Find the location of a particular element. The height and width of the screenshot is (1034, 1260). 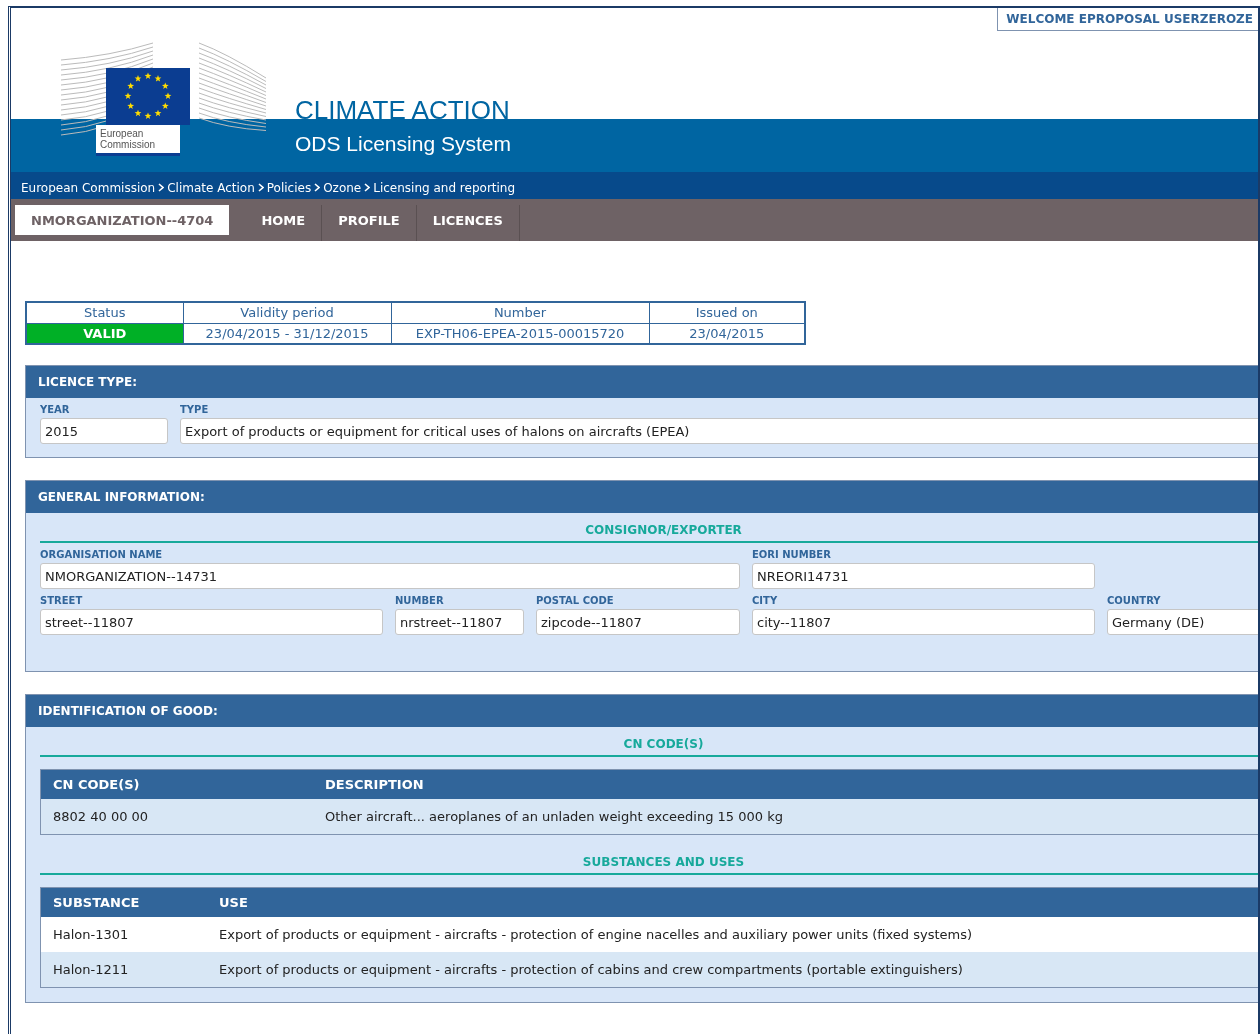

section-title: IDENTIFICATION OF GOOD: is located at coordinates (642, 711).